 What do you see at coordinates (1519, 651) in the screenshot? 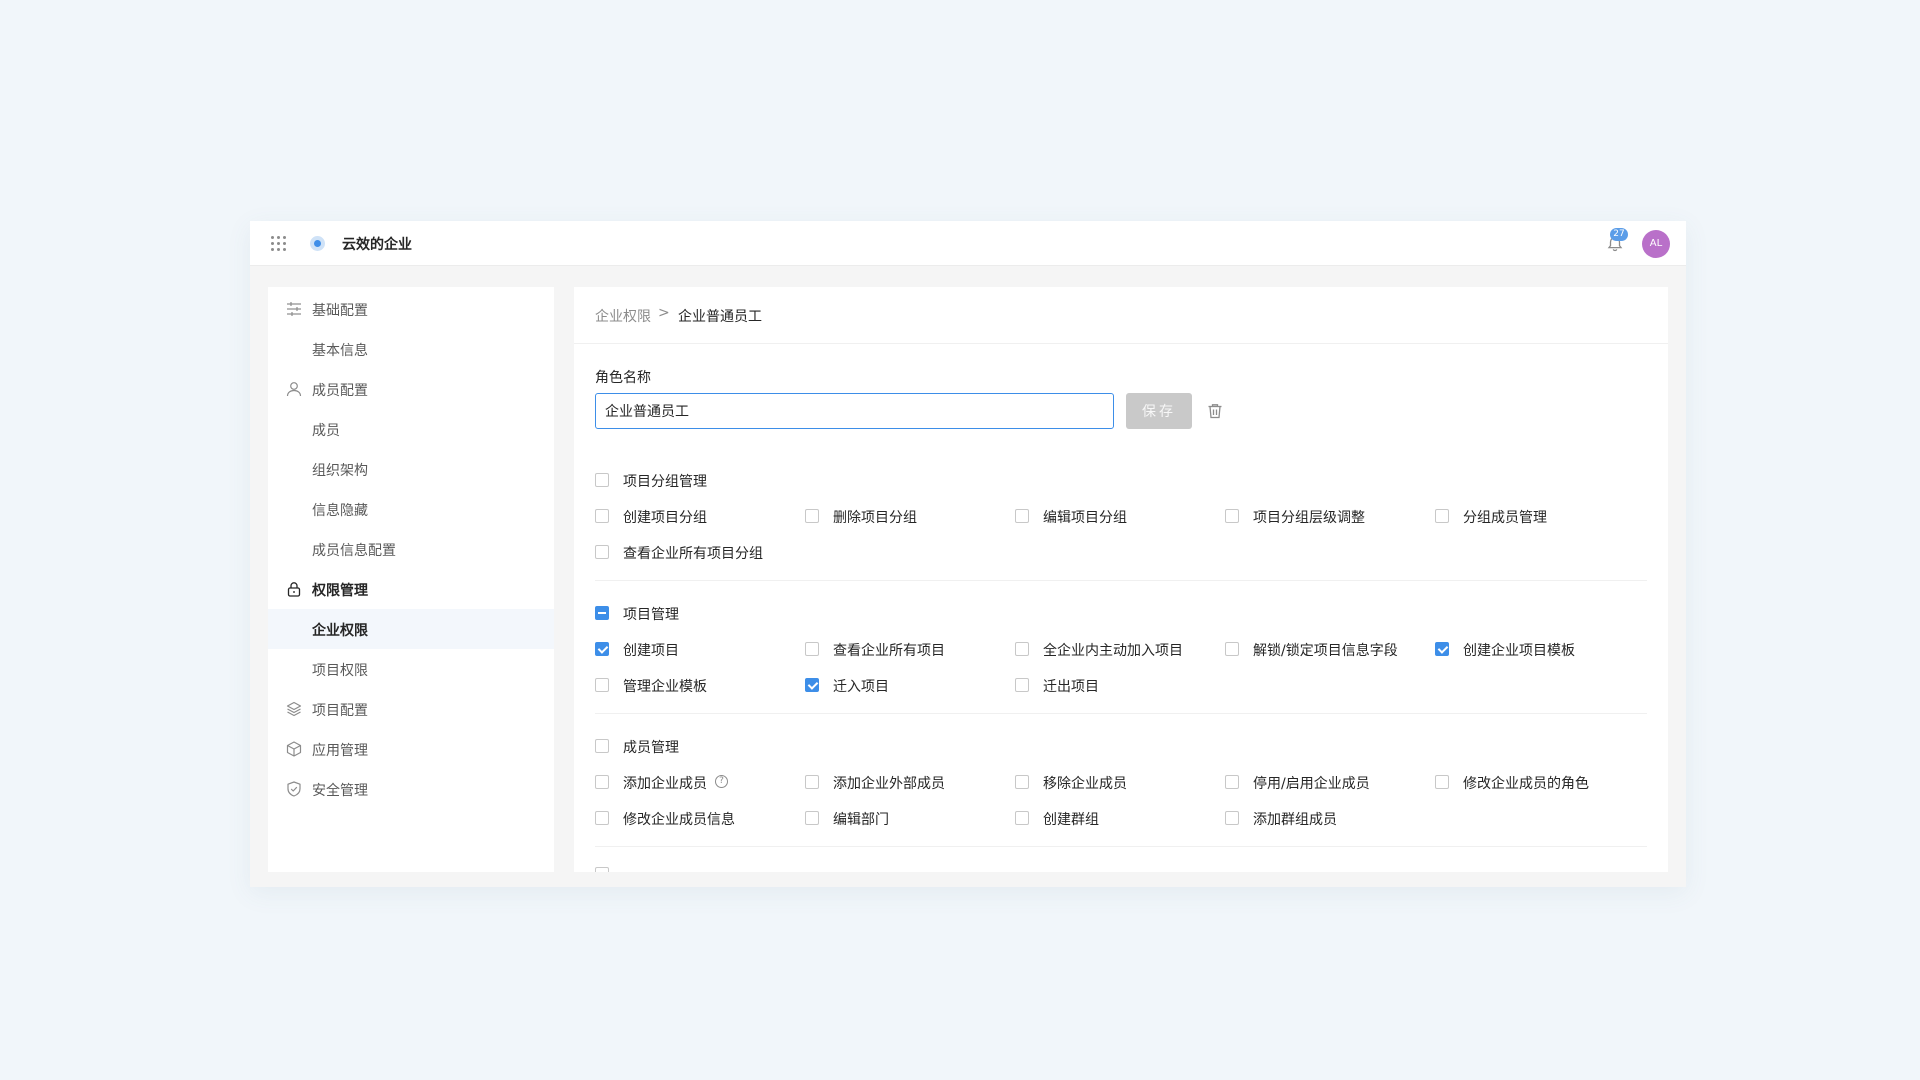
I see `permission-label: 创建企业项目模板` at bounding box center [1519, 651].